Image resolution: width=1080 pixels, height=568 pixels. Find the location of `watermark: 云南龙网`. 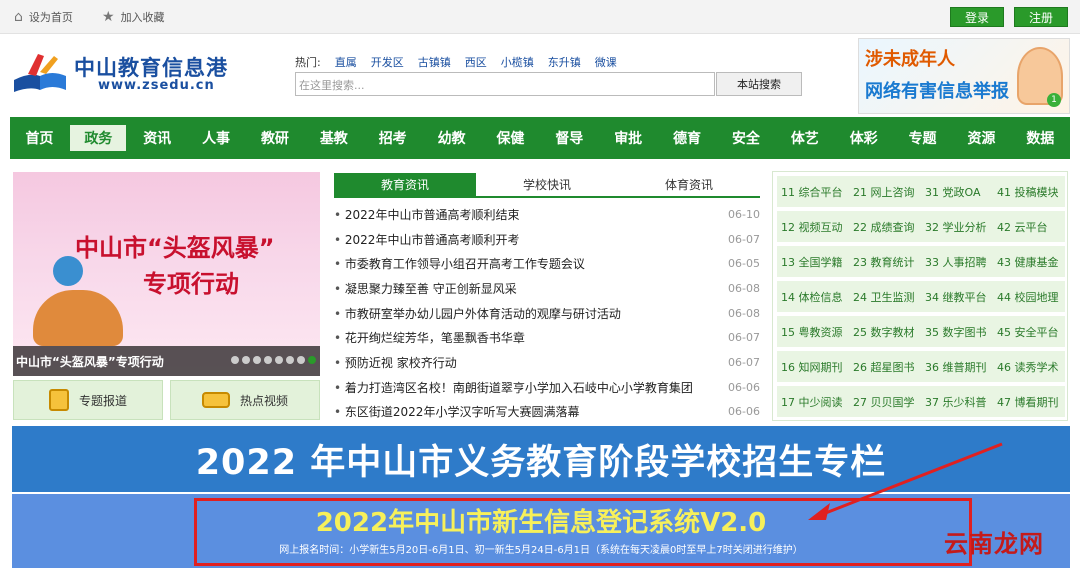

watermark: 云南龙网 is located at coordinates (994, 544).